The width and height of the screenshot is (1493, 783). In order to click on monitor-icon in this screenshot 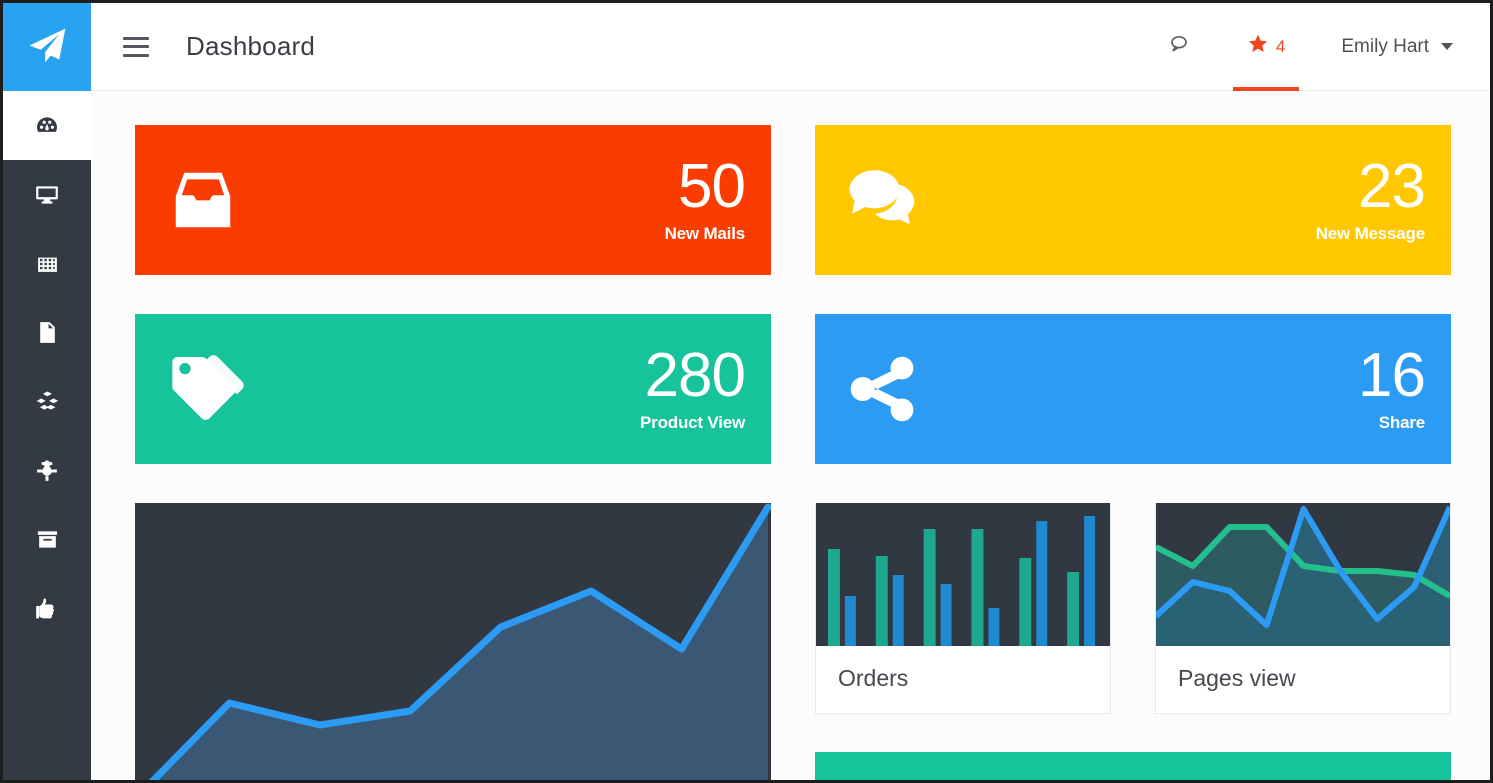, I will do `click(47, 195)`.